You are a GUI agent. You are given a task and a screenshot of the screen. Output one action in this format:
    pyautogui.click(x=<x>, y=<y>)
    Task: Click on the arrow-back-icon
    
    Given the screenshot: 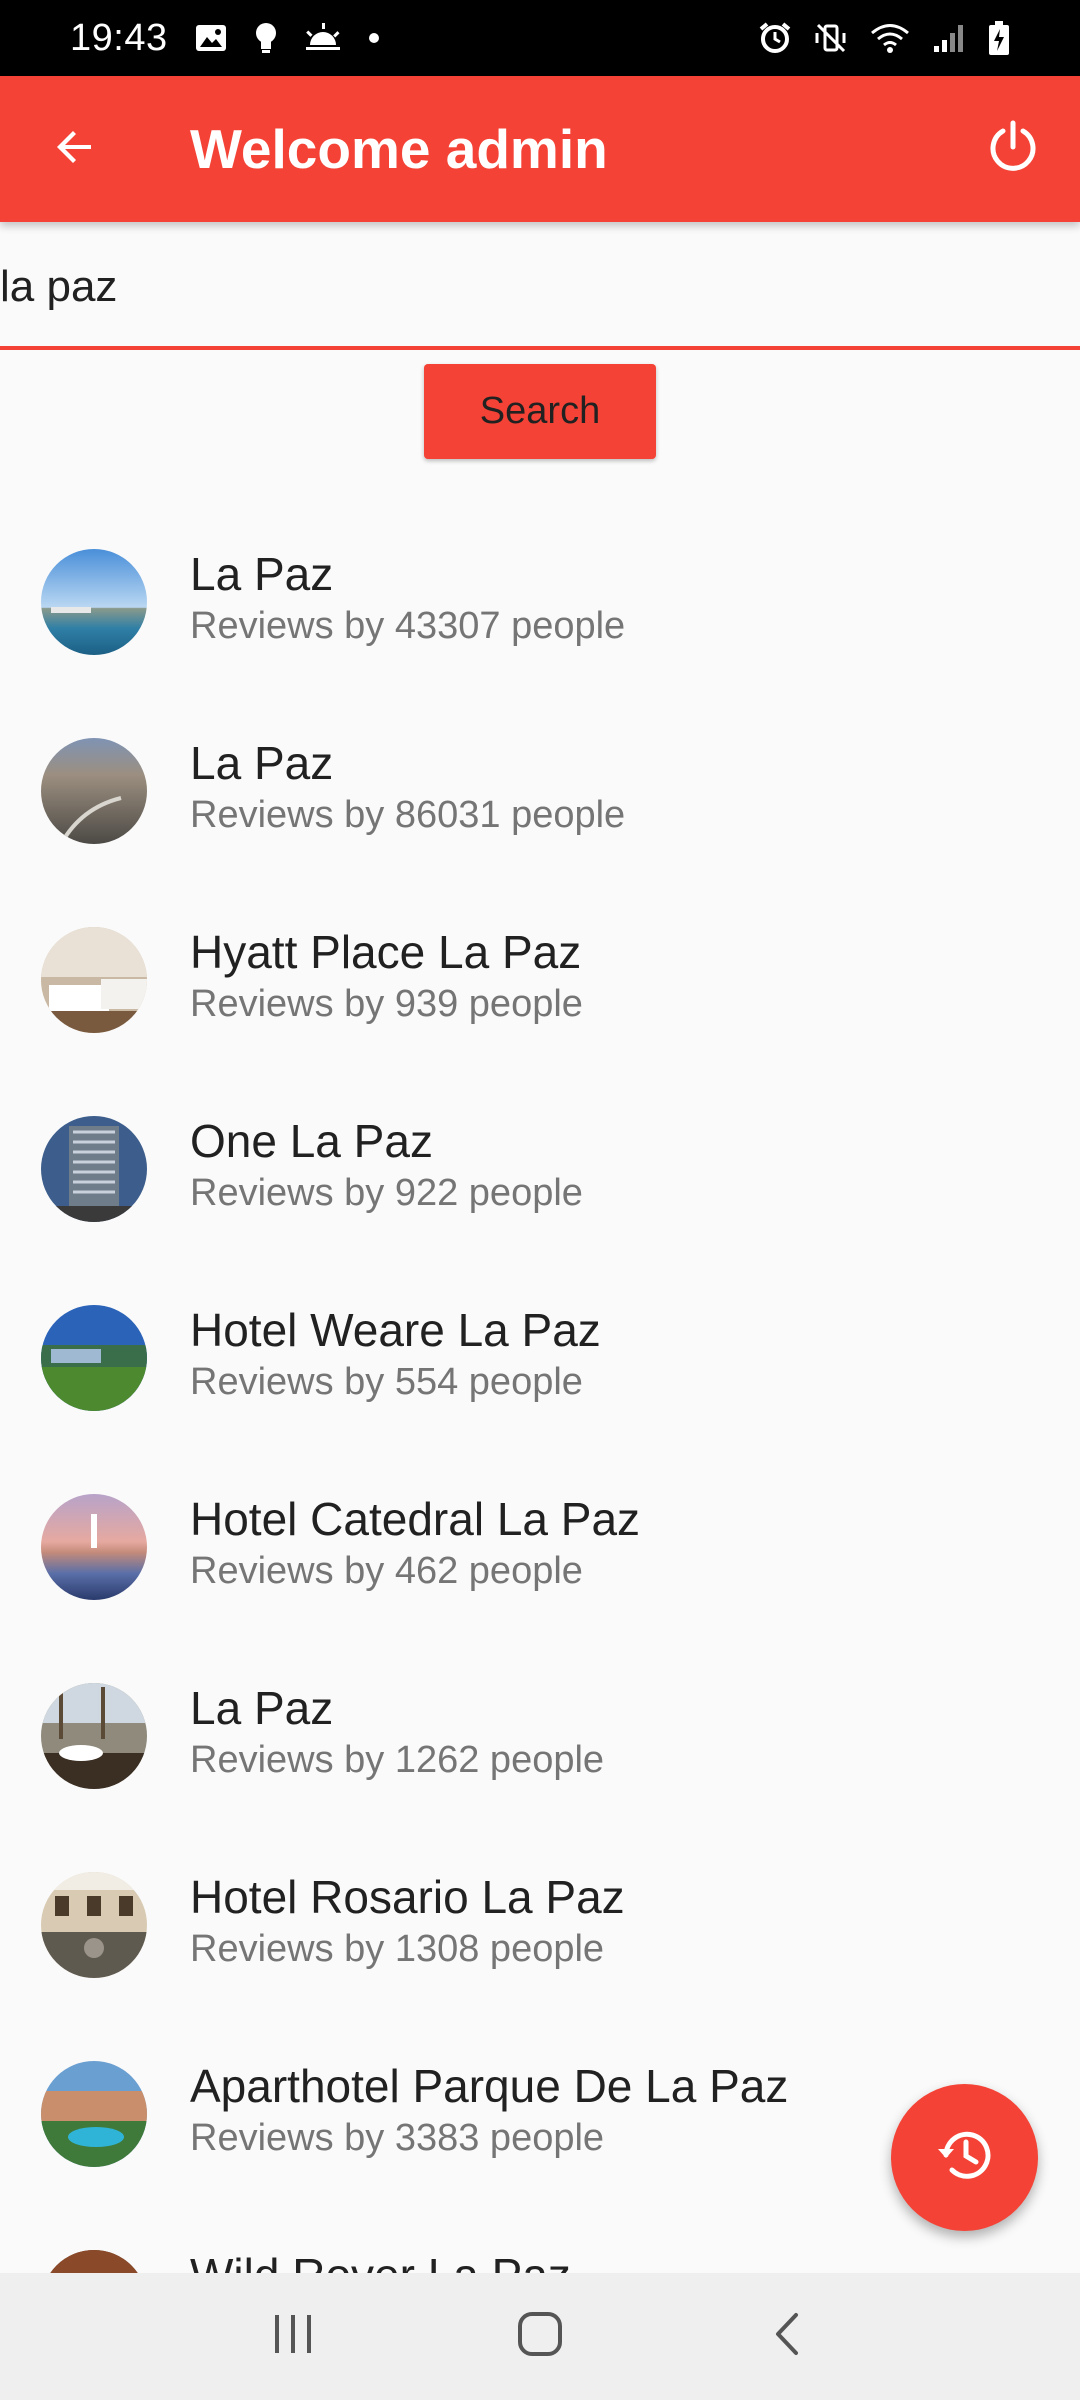 What is the action you would take?
    pyautogui.click(x=75, y=149)
    